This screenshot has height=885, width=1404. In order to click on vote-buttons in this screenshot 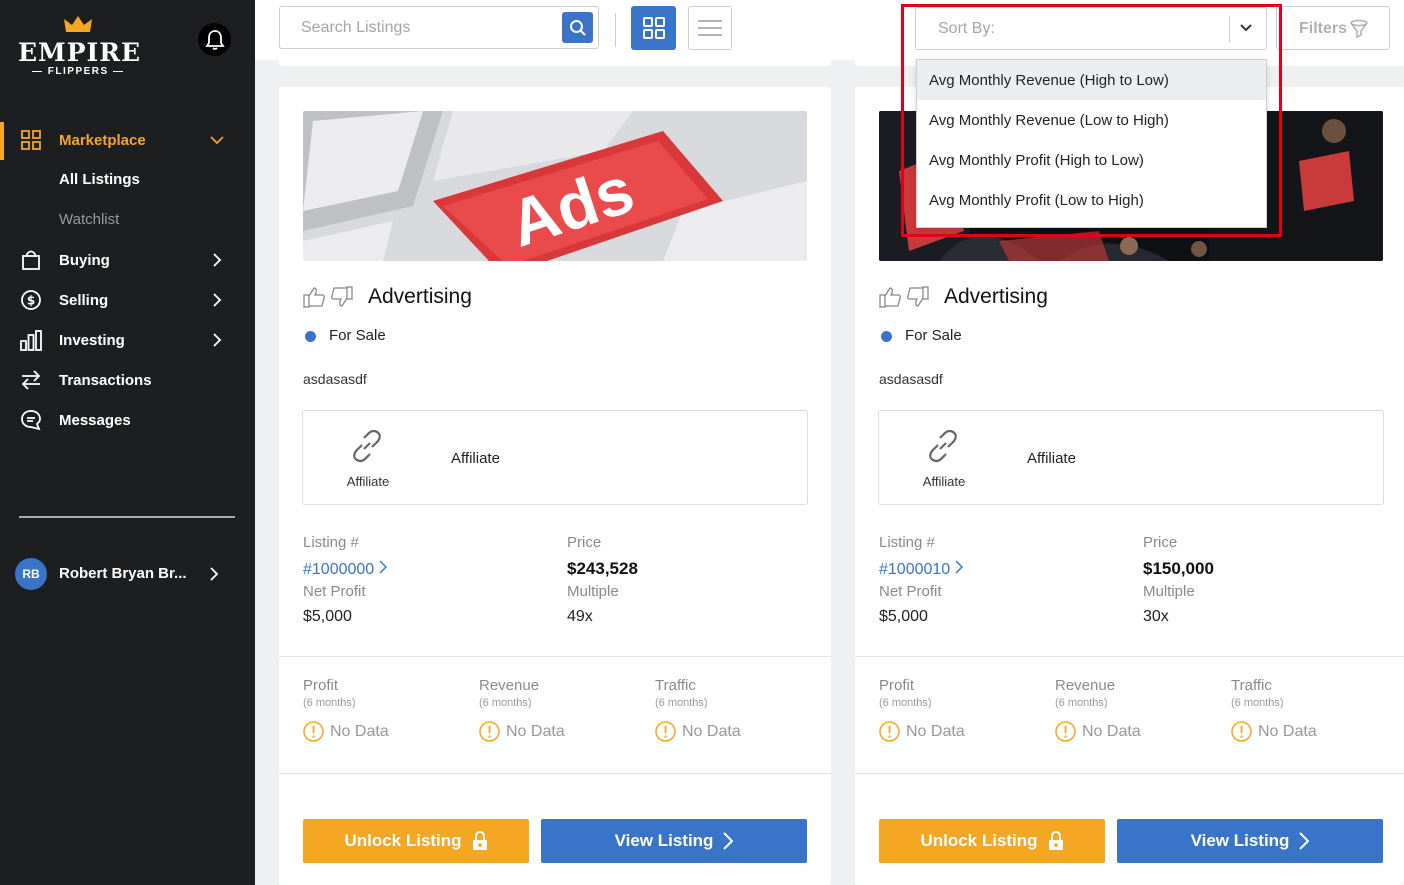, I will do `click(904, 299)`.